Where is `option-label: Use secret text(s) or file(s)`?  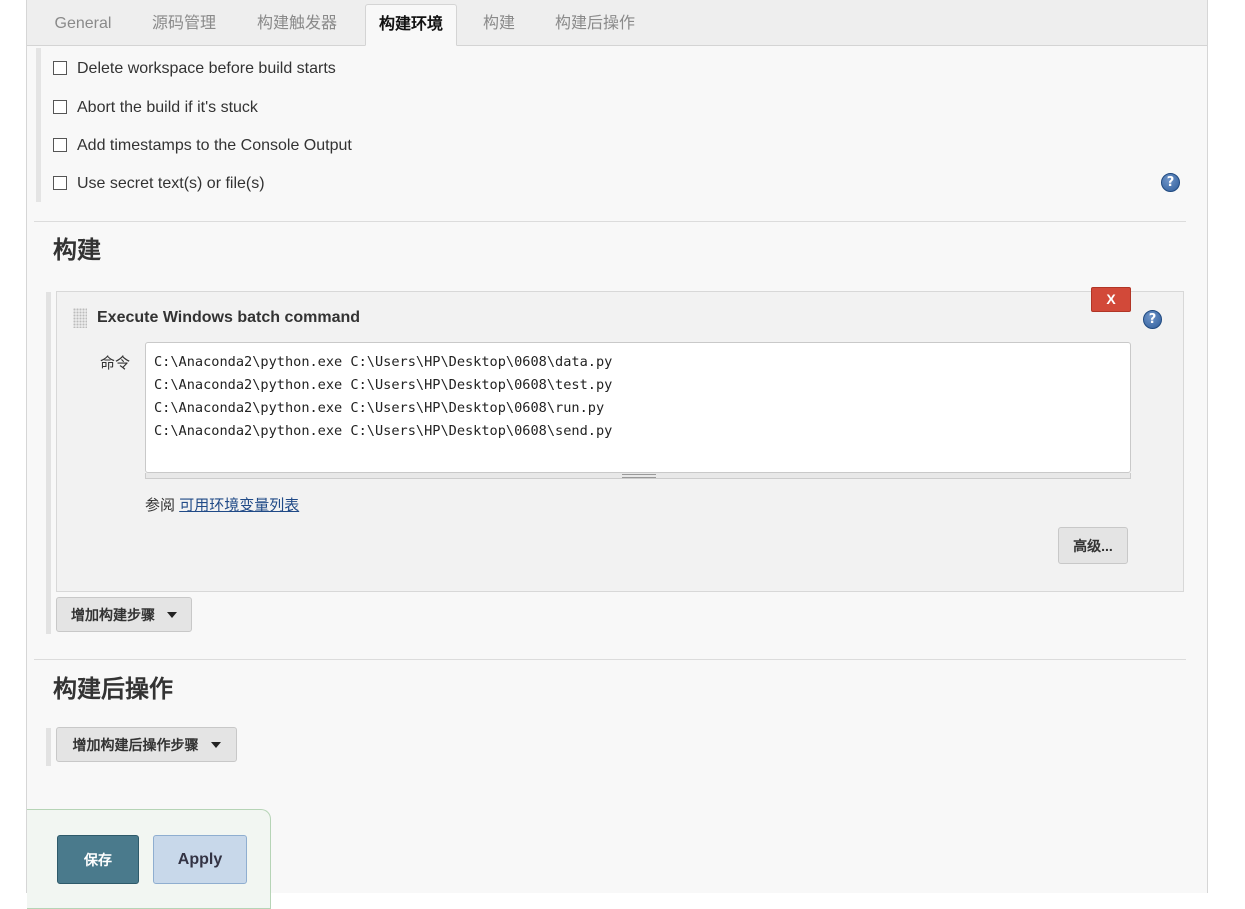 option-label: Use secret text(s) or file(s) is located at coordinates (171, 183).